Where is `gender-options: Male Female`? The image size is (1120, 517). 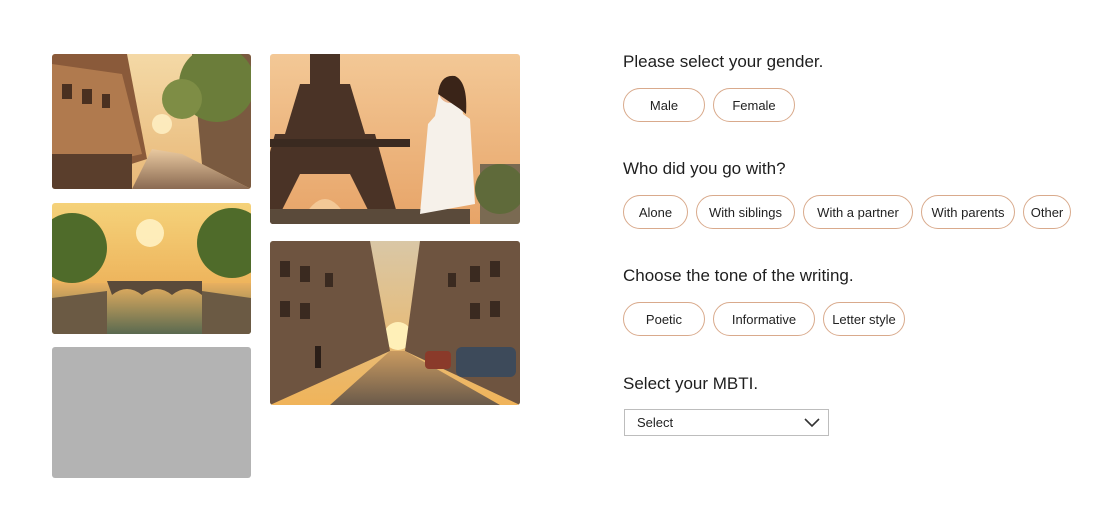 gender-options: Male Female is located at coordinates (709, 105).